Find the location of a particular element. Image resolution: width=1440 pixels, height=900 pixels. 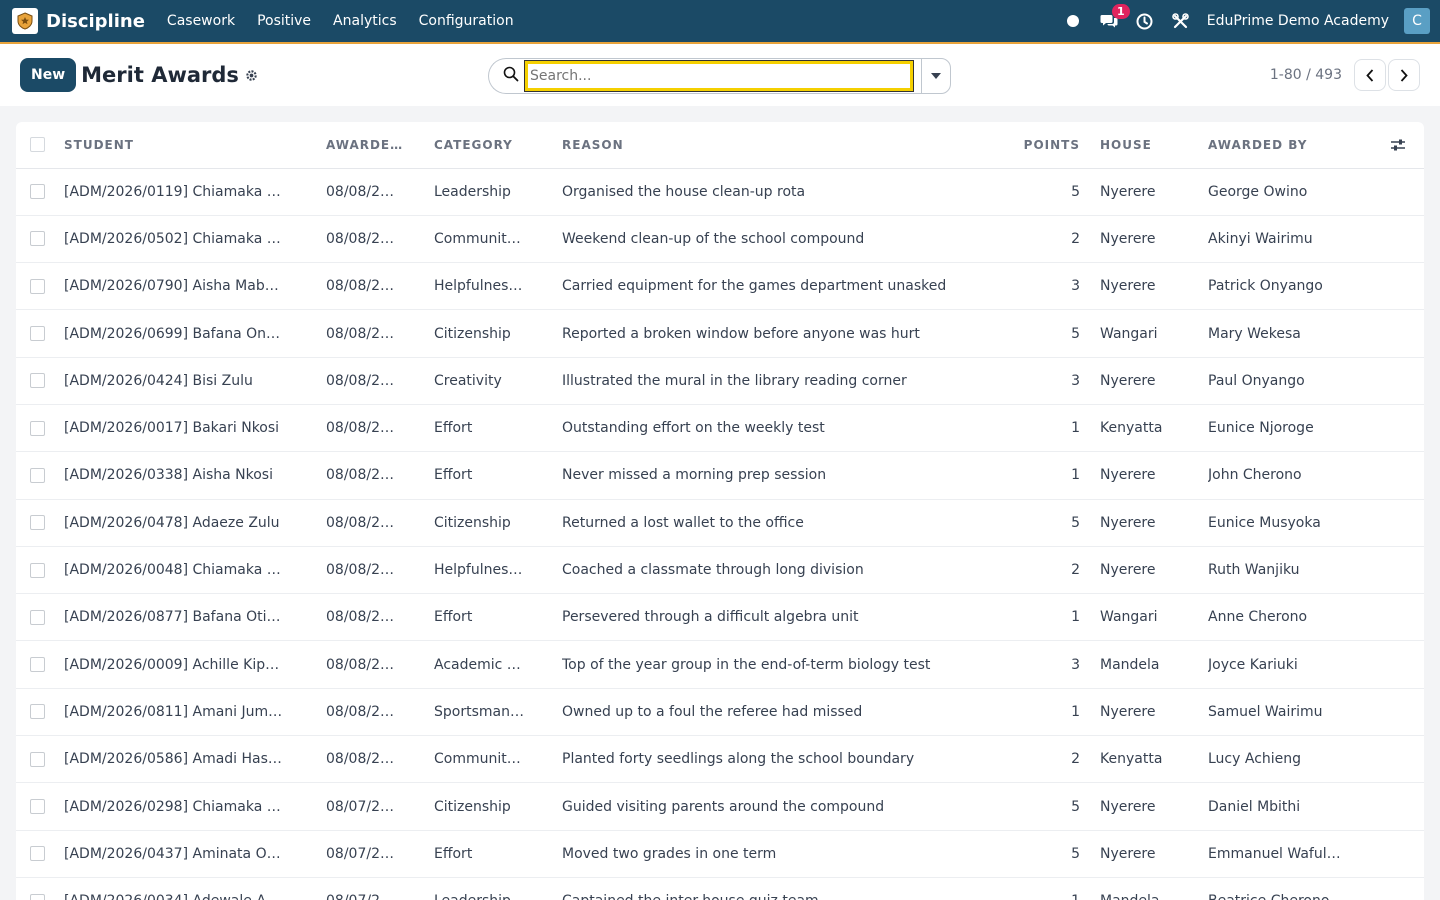

status-dot-icon is located at coordinates (1073, 21).